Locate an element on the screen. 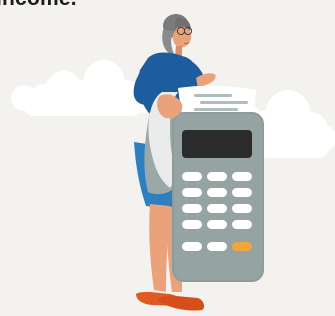 This screenshot has width=335, height=316. face is located at coordinates (182, 41).